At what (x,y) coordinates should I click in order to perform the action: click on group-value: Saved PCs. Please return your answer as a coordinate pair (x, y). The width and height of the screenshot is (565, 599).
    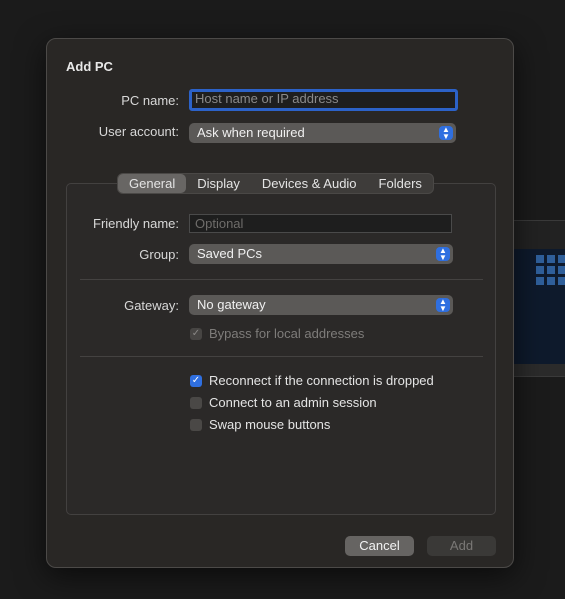
    Looking at the image, I should click on (230, 253).